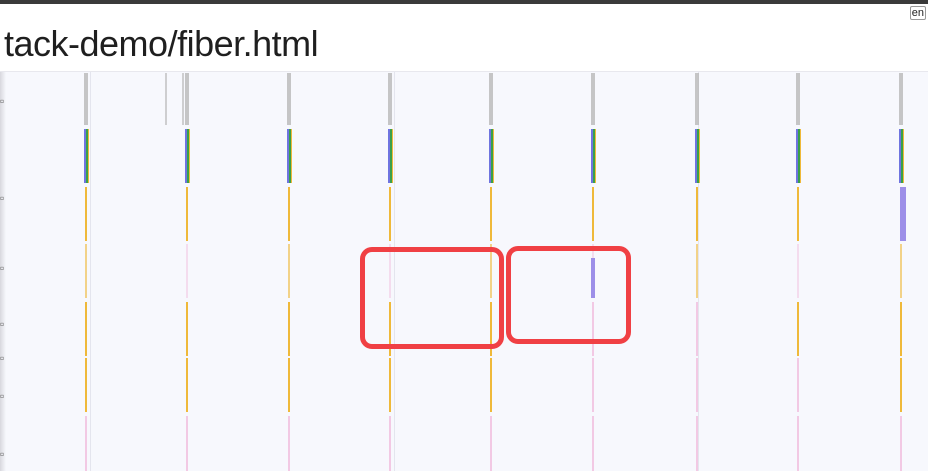 The width and height of the screenshot is (928, 471). Describe the element at coordinates (161, 44) in the screenshot. I see `url-text: tack-demo/fiber.html` at that location.